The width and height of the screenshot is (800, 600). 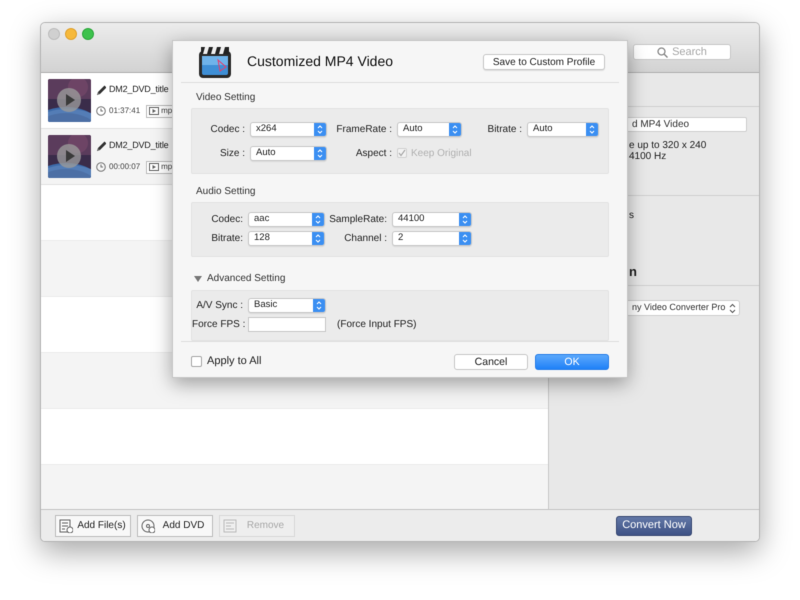 What do you see at coordinates (215, 61) in the screenshot?
I see `clapperboard-icon` at bounding box center [215, 61].